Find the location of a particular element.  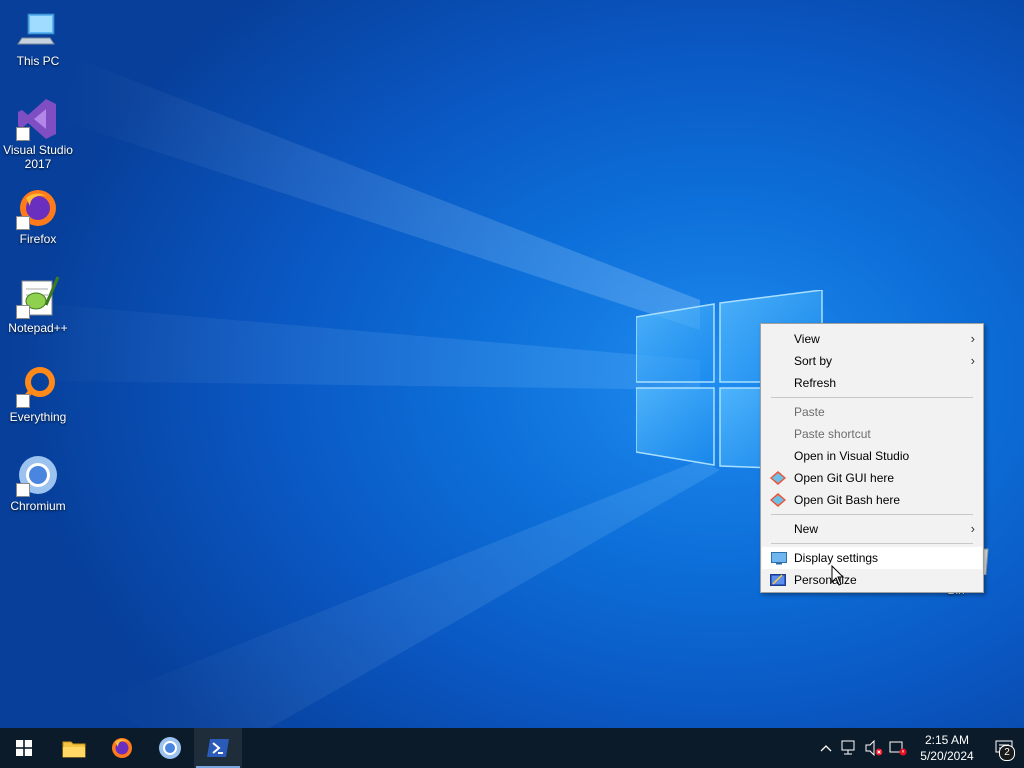

desktop-icon-label: Visual Studio 2017 is located at coordinates (38, 157).